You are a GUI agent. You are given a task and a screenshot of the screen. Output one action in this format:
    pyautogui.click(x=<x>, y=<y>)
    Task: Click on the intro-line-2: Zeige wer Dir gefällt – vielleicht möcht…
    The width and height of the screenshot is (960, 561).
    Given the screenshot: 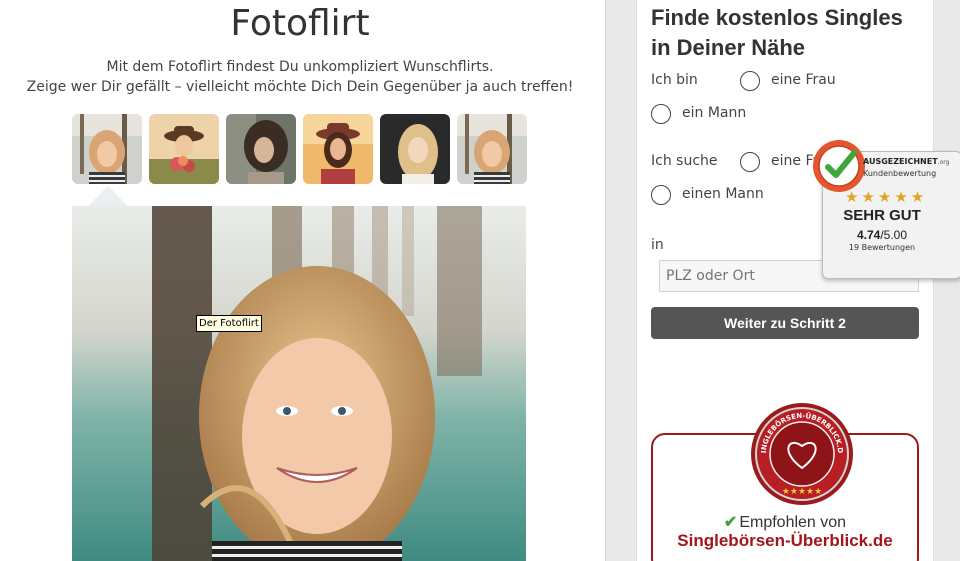 What is the action you would take?
    pyautogui.click(x=300, y=87)
    